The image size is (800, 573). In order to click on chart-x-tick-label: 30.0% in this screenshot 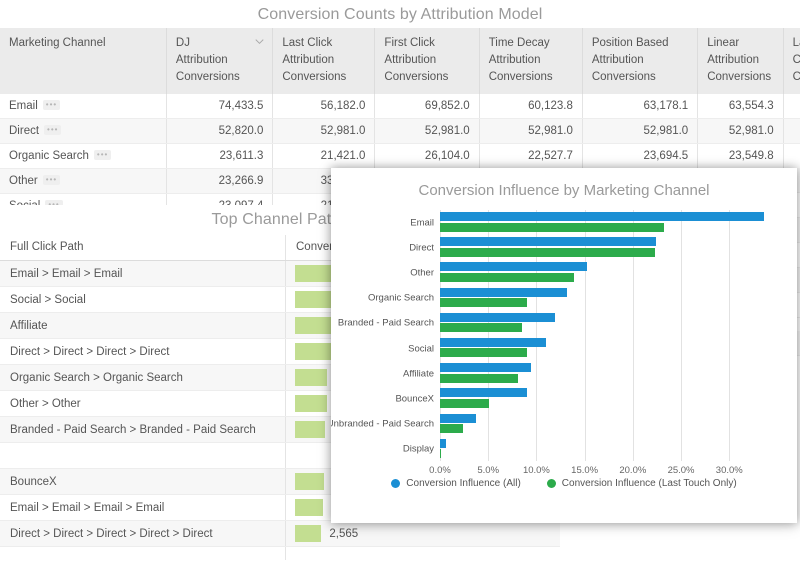, I will do `click(729, 470)`.